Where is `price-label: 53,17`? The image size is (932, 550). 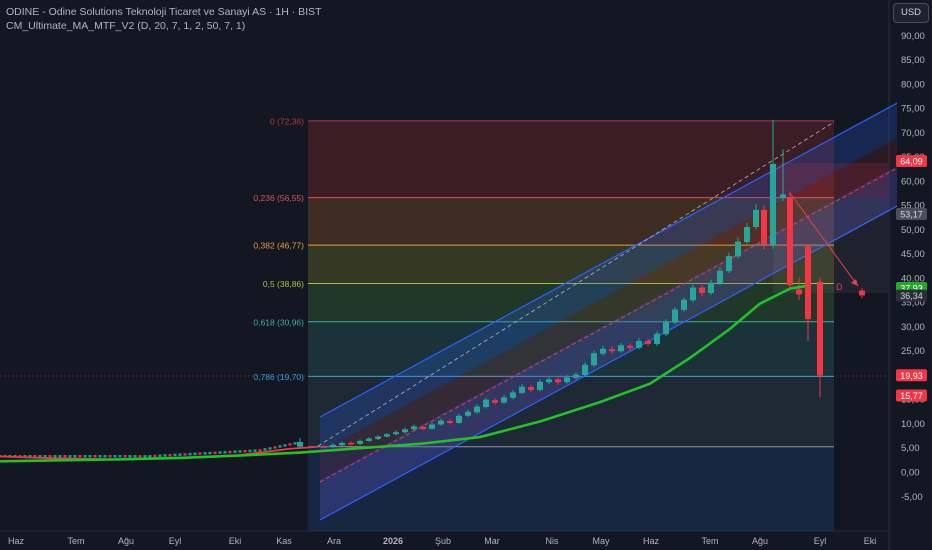
price-label: 53,17 is located at coordinates (911, 215).